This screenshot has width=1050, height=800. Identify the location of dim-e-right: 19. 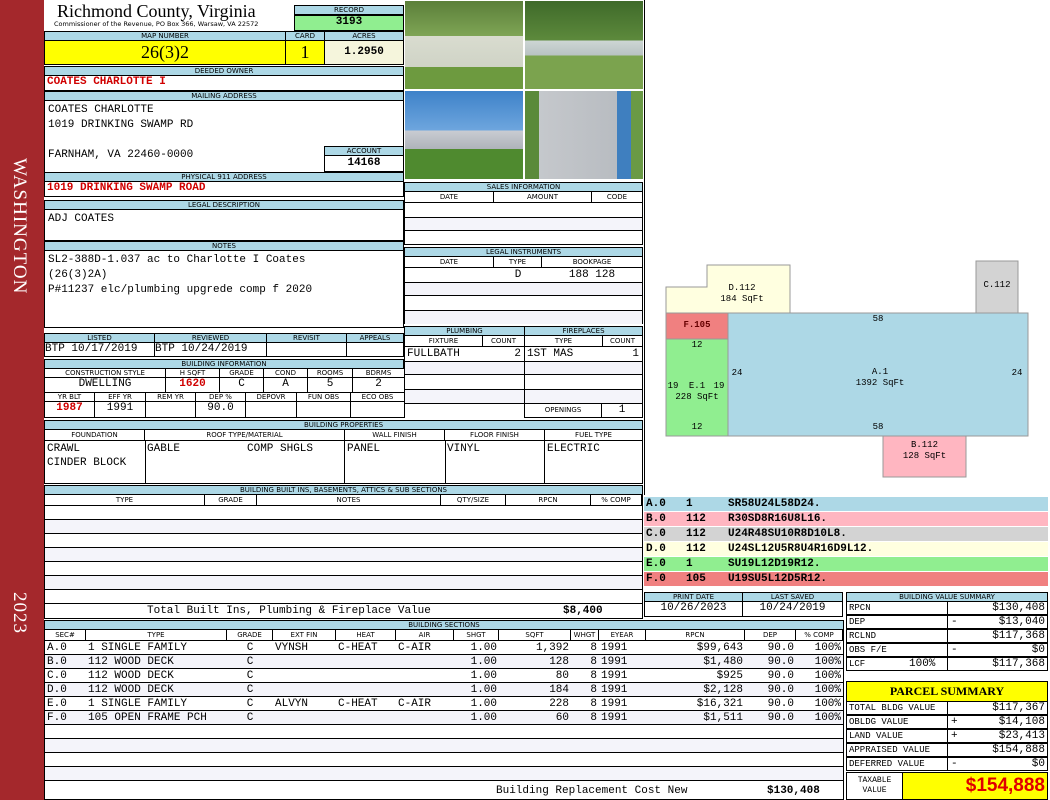
(719, 386).